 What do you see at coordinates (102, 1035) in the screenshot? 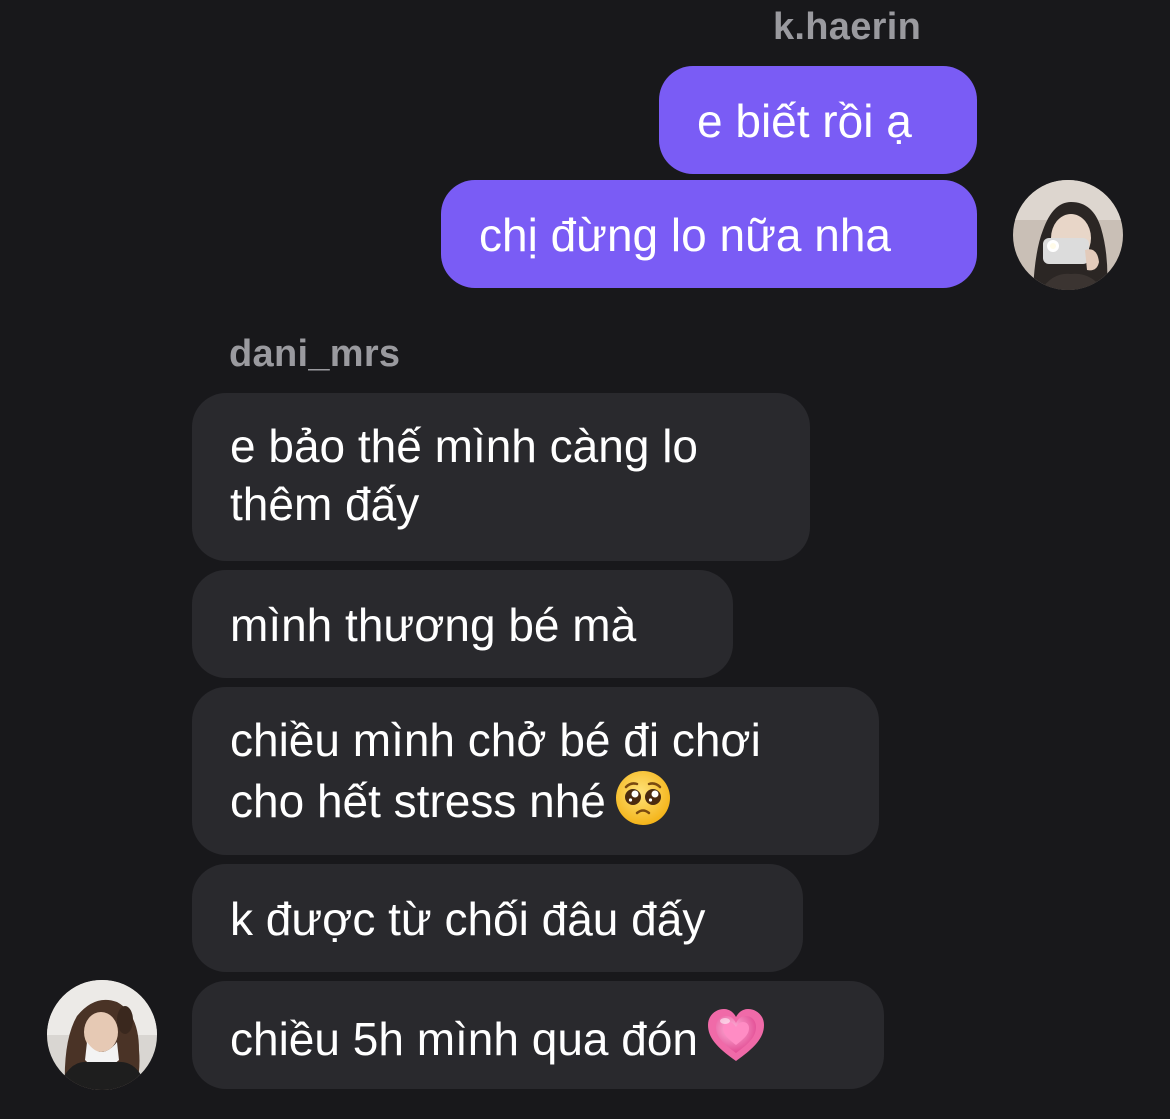
I see `avatar-incoming` at bounding box center [102, 1035].